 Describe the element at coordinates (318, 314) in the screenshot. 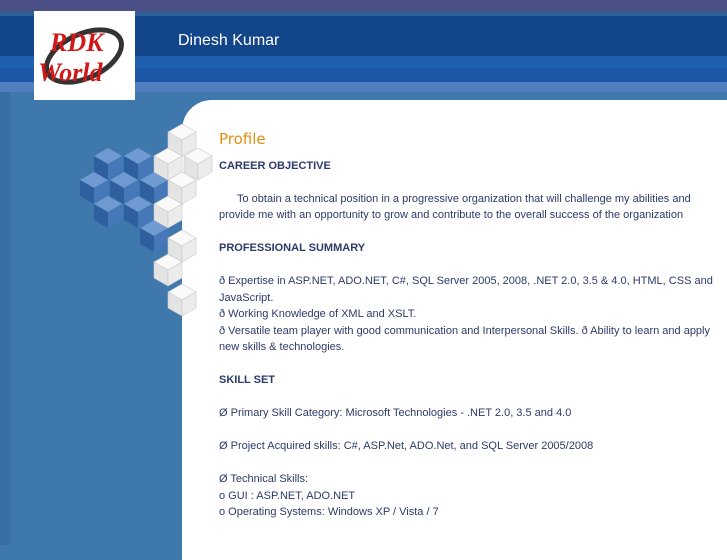

I see `summary-item: ð Working Knowledge of XML and XSLT.` at that location.